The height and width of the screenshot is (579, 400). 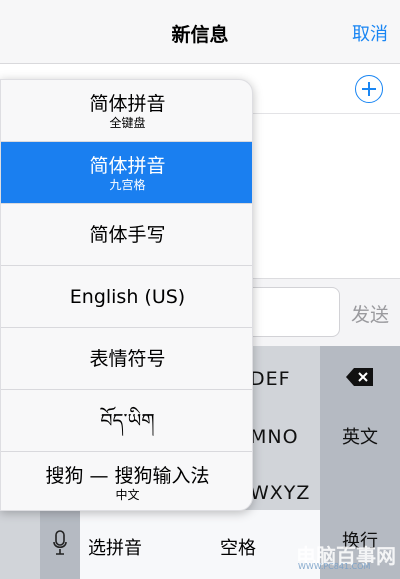 I want to click on input-method-item: 简体手写, so click(x=126, y=235).